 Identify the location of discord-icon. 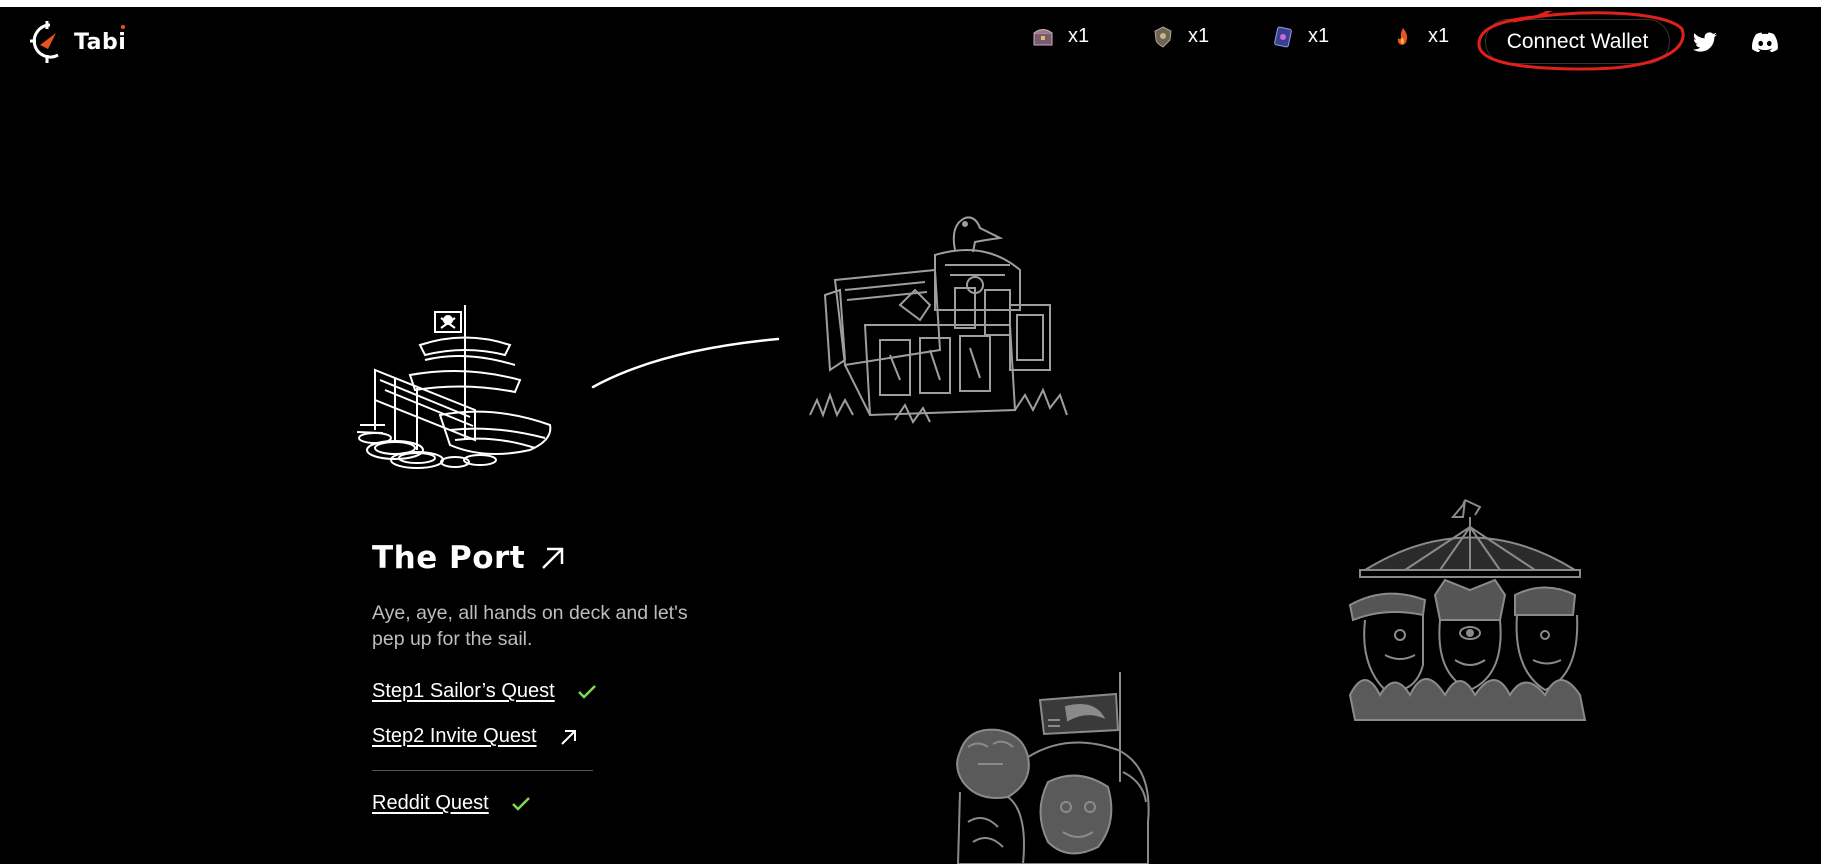
(1765, 42).